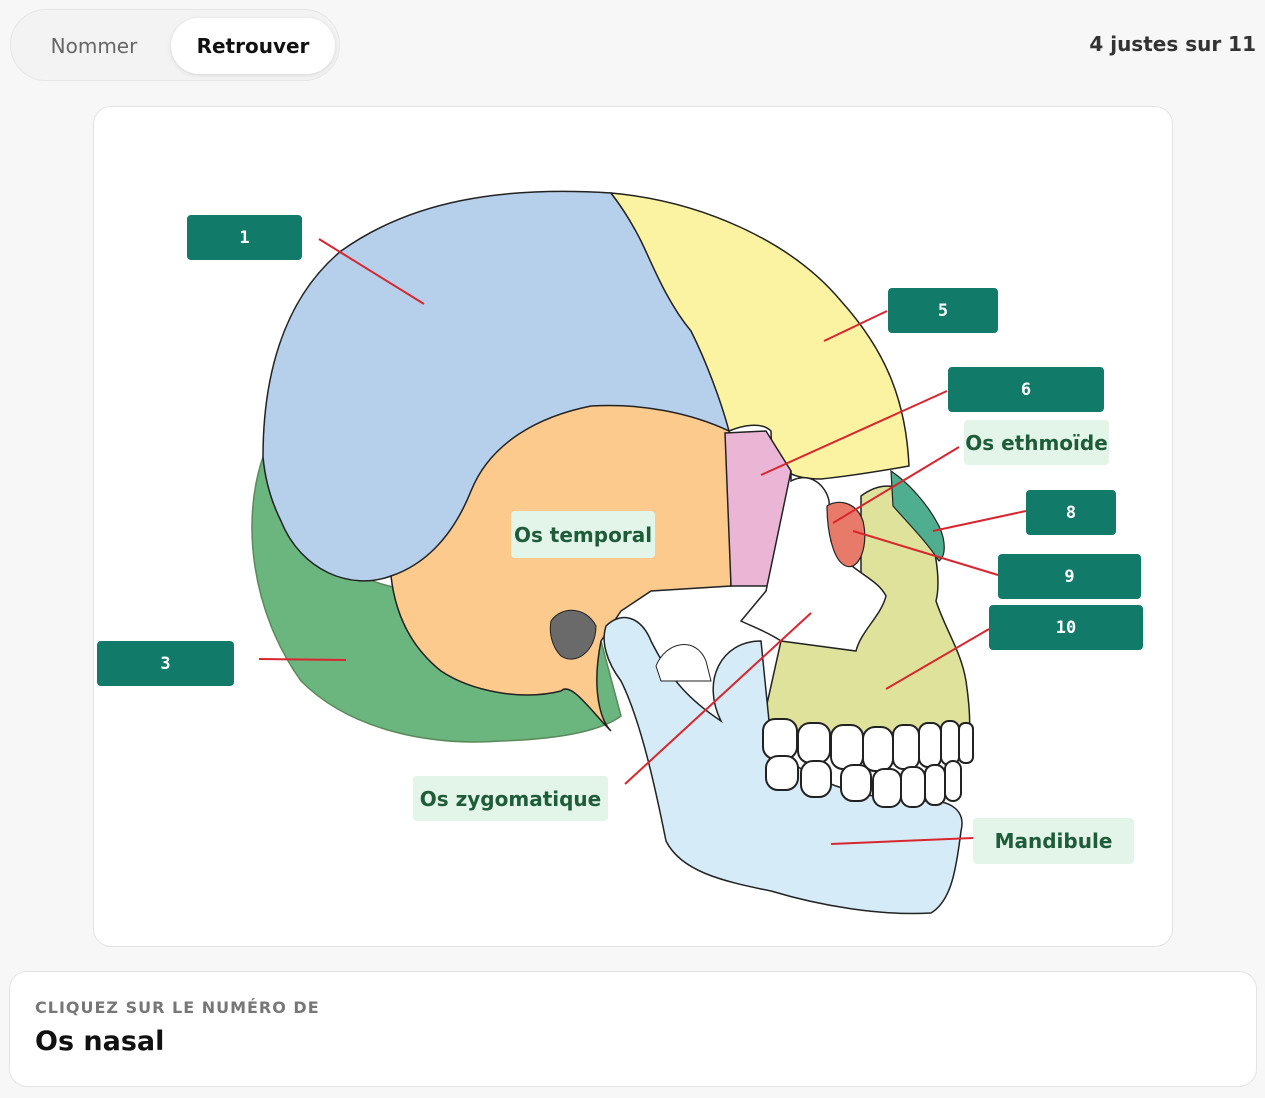 Image resolution: width=1265 pixels, height=1098 pixels. Describe the element at coordinates (683, 663) in the screenshot. I see `mandible-notch` at that location.